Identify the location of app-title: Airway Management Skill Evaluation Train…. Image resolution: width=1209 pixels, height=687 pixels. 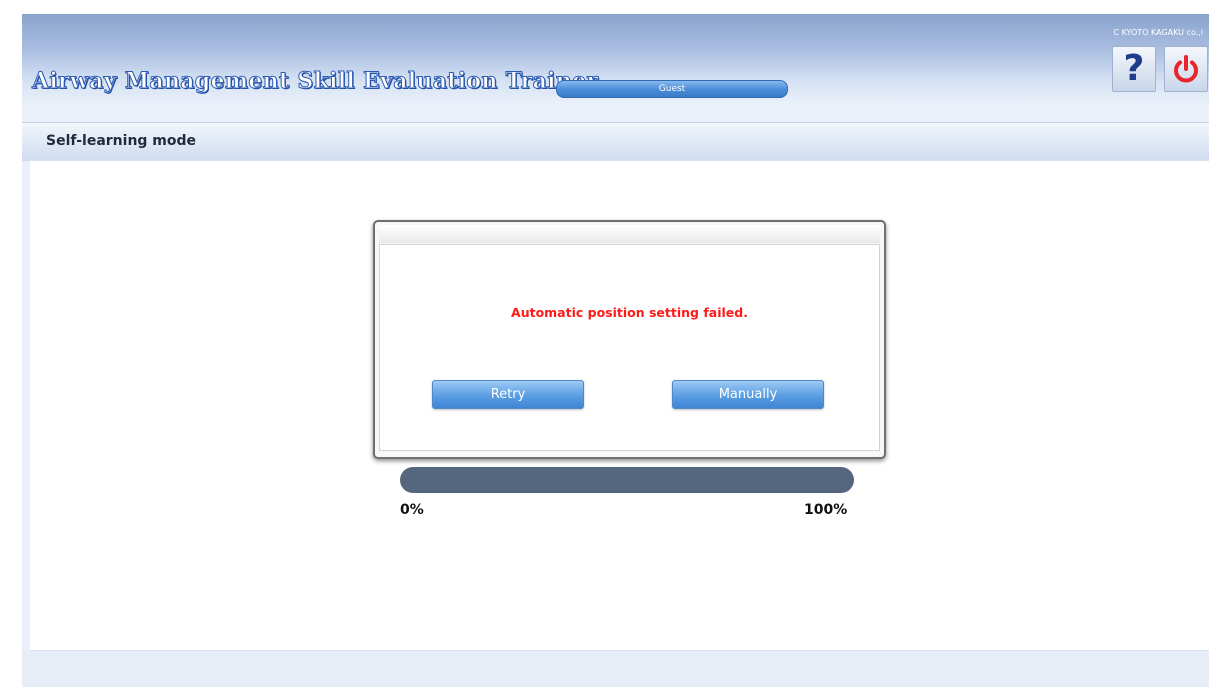
(315, 81).